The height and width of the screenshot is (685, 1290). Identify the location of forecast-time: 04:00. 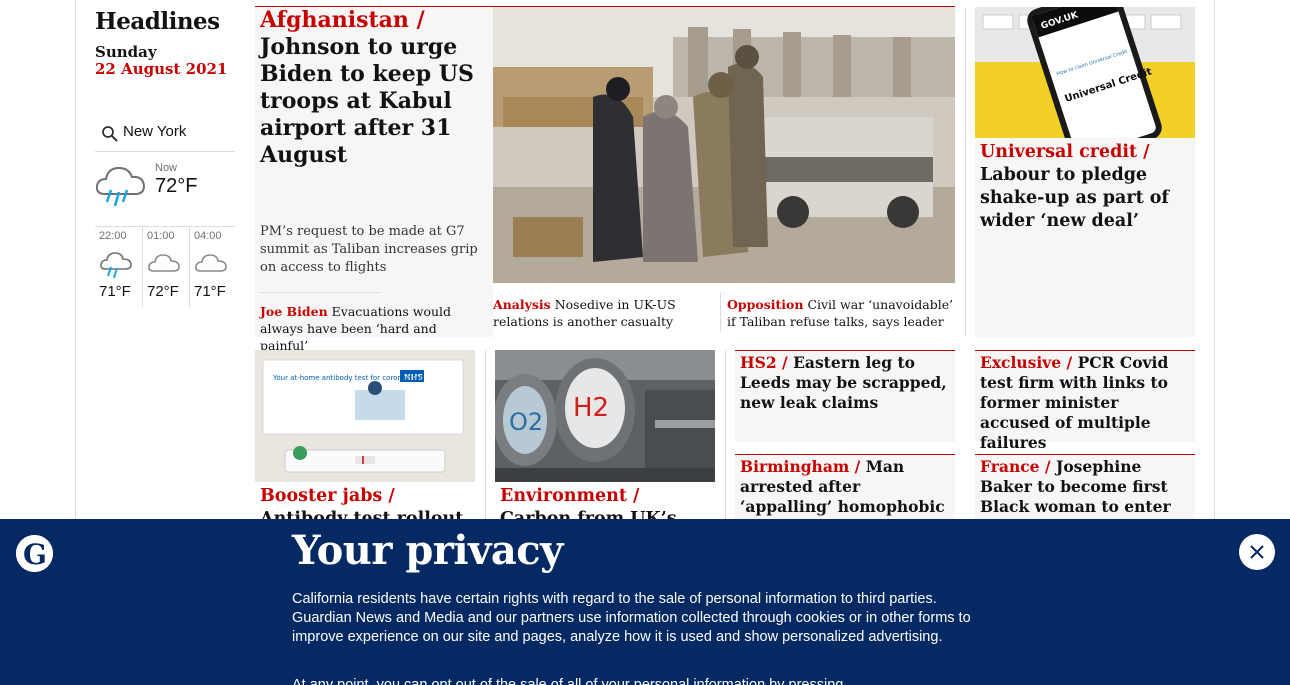
(208, 236).